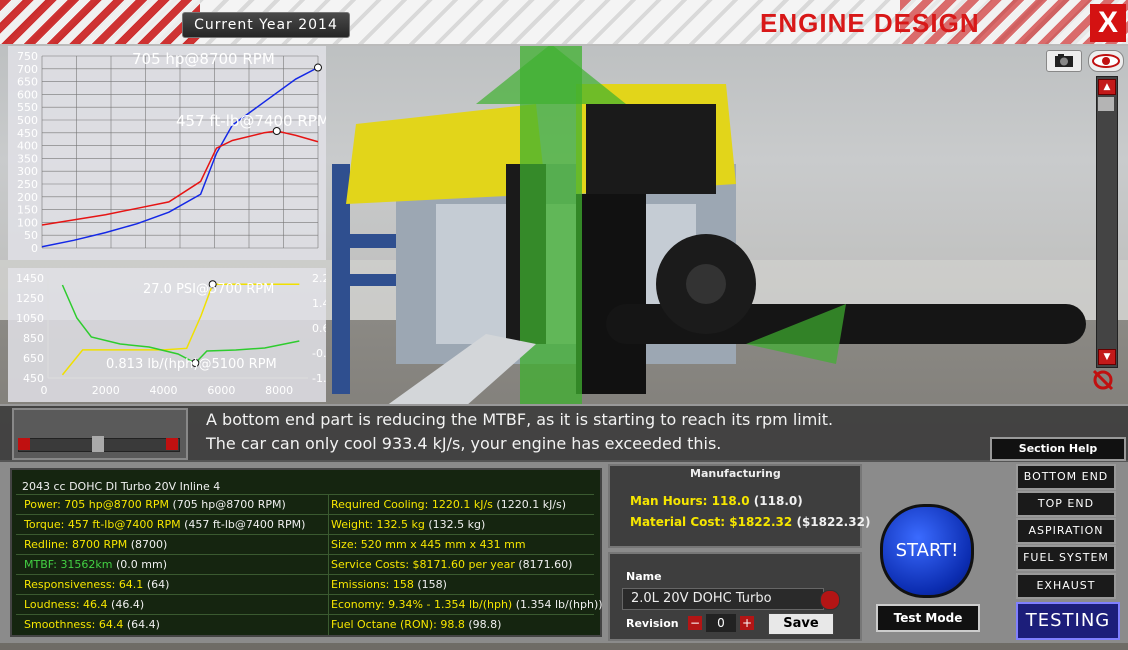 The image size is (1128, 650). What do you see at coordinates (279, 390) in the screenshot?
I see `x-tick-label: 8000` at bounding box center [279, 390].